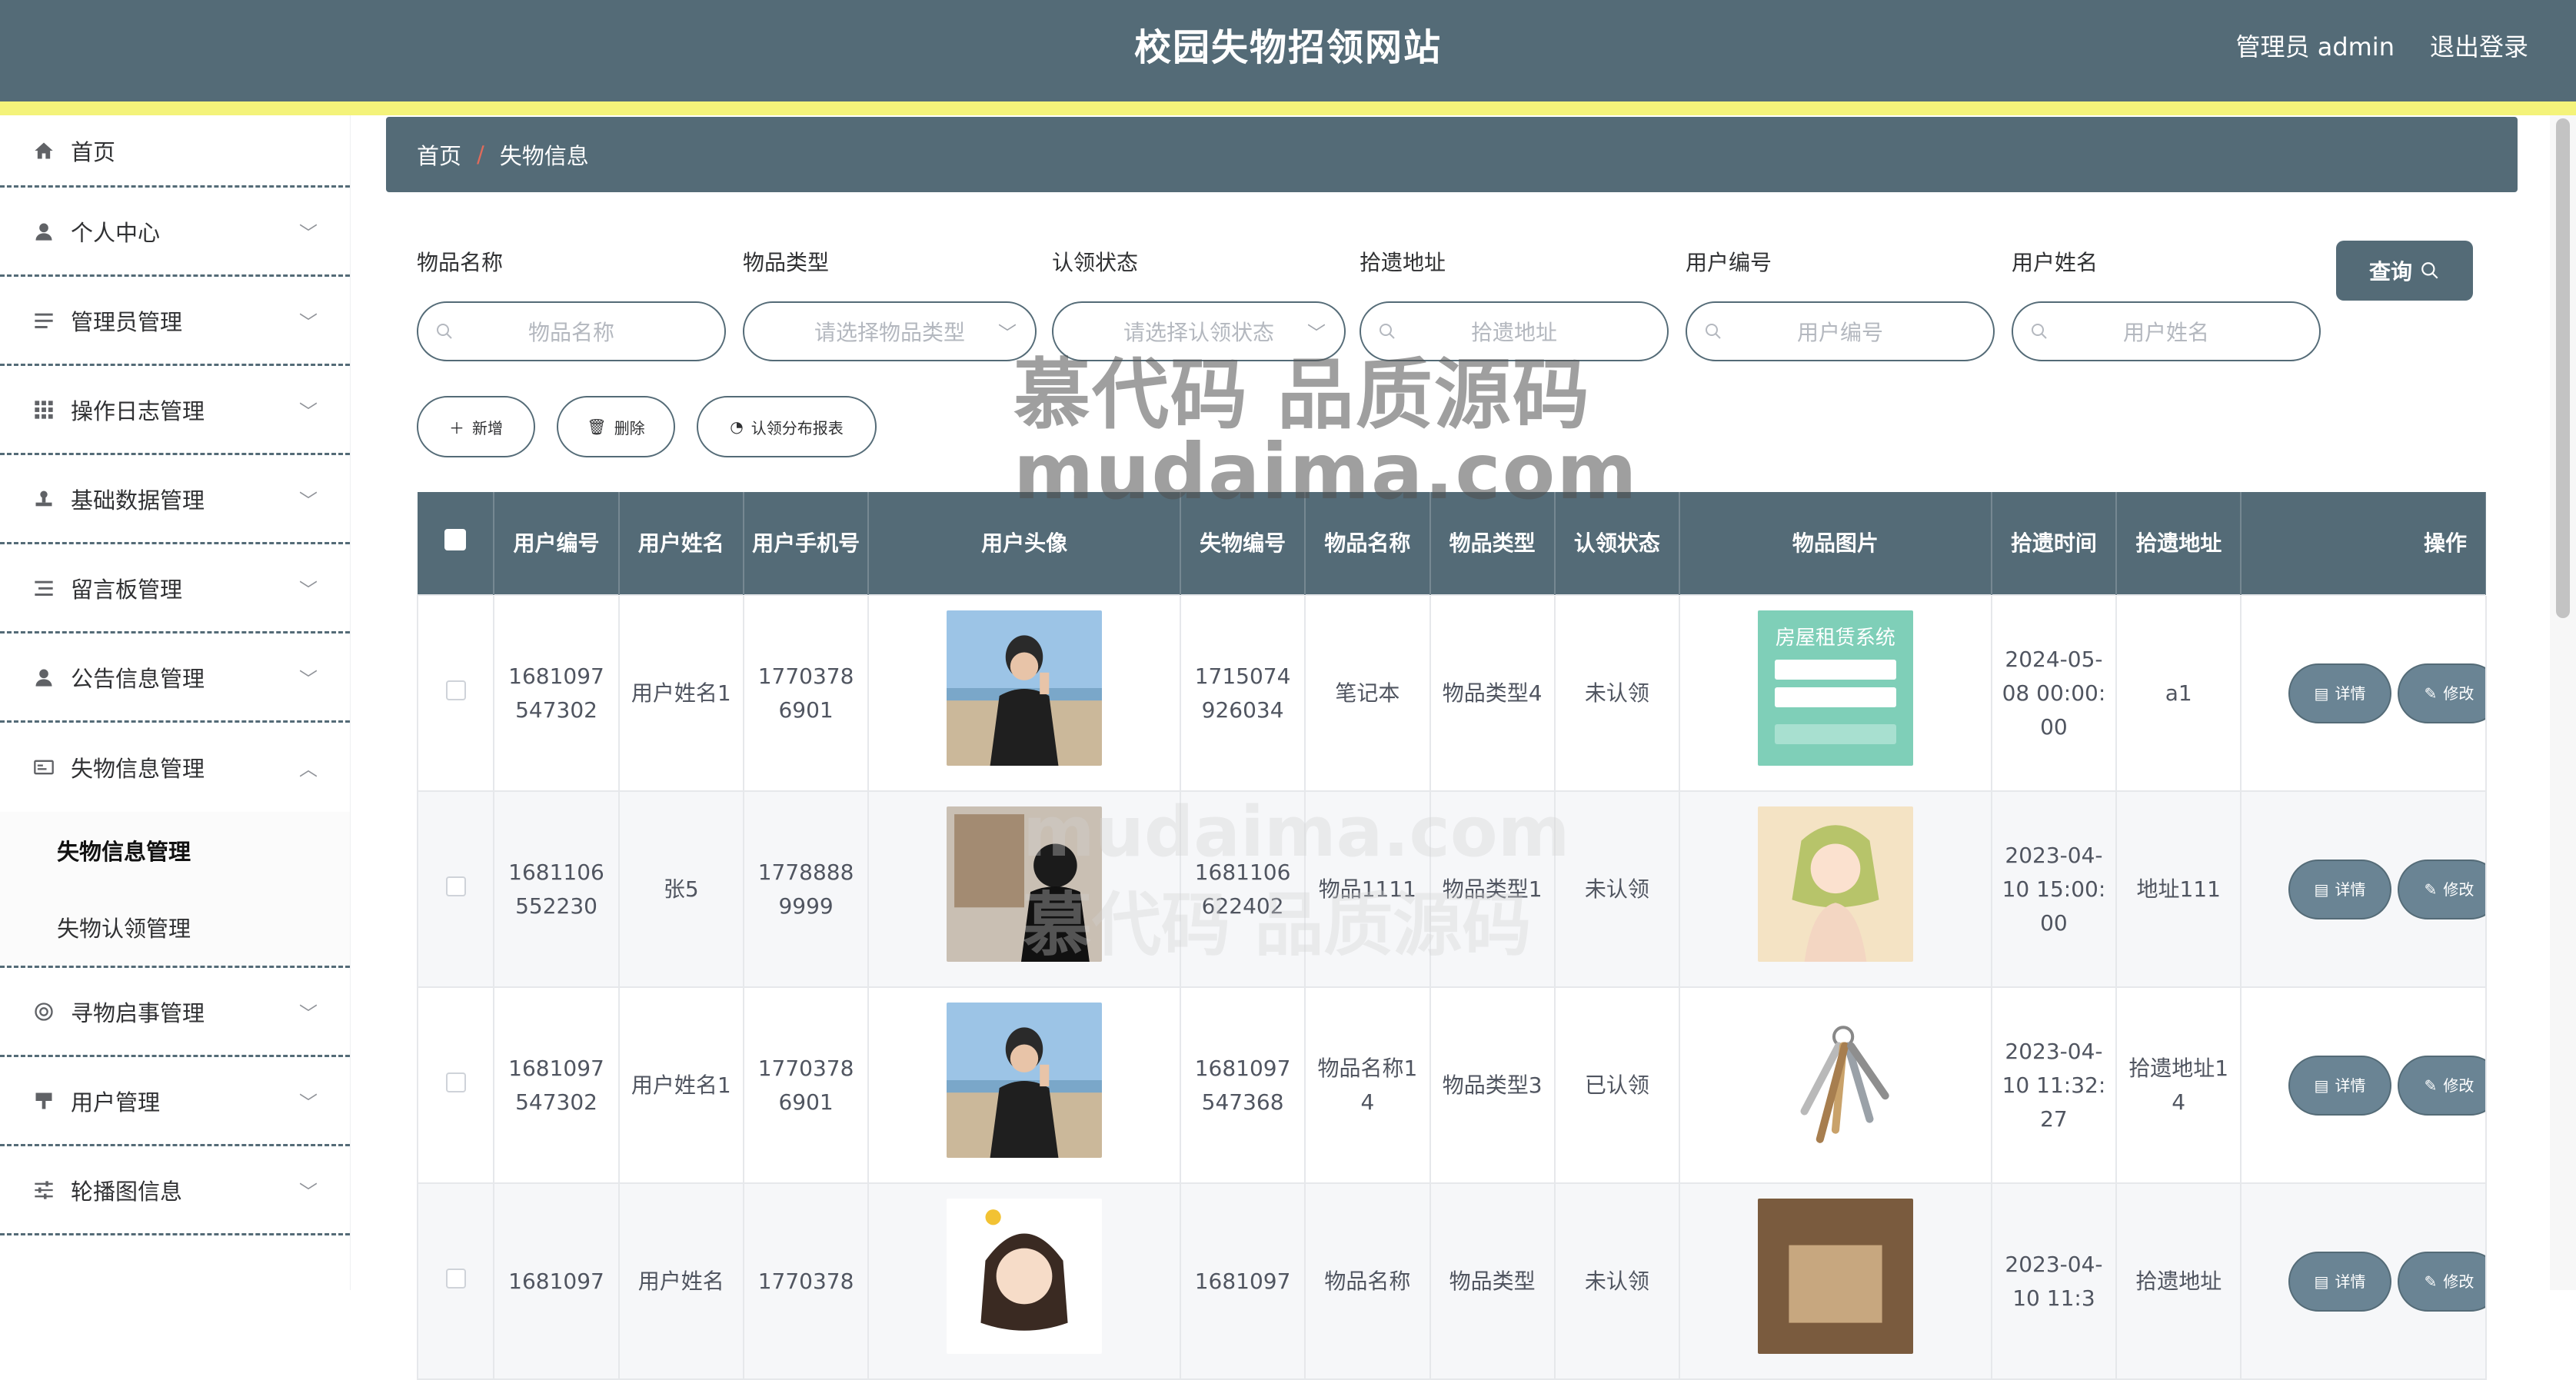  Describe the element at coordinates (175, 850) in the screenshot. I see `submenu-item-lost-manage: 失物信息管理` at that location.